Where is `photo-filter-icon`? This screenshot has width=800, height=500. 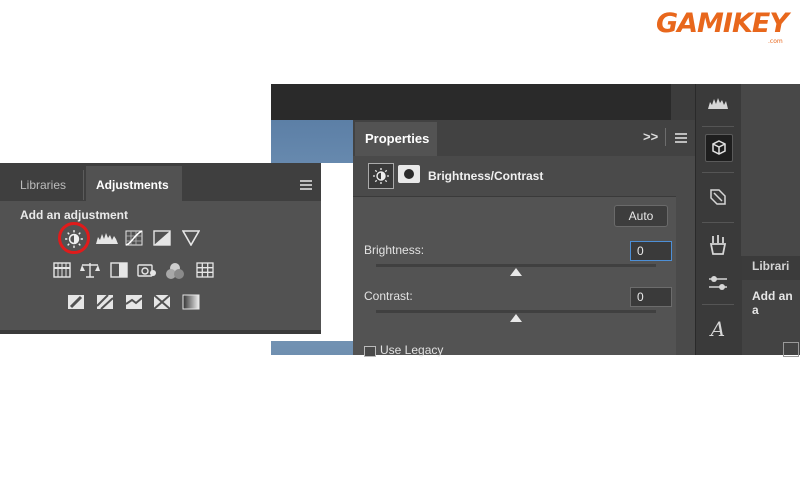 photo-filter-icon is located at coordinates (147, 271).